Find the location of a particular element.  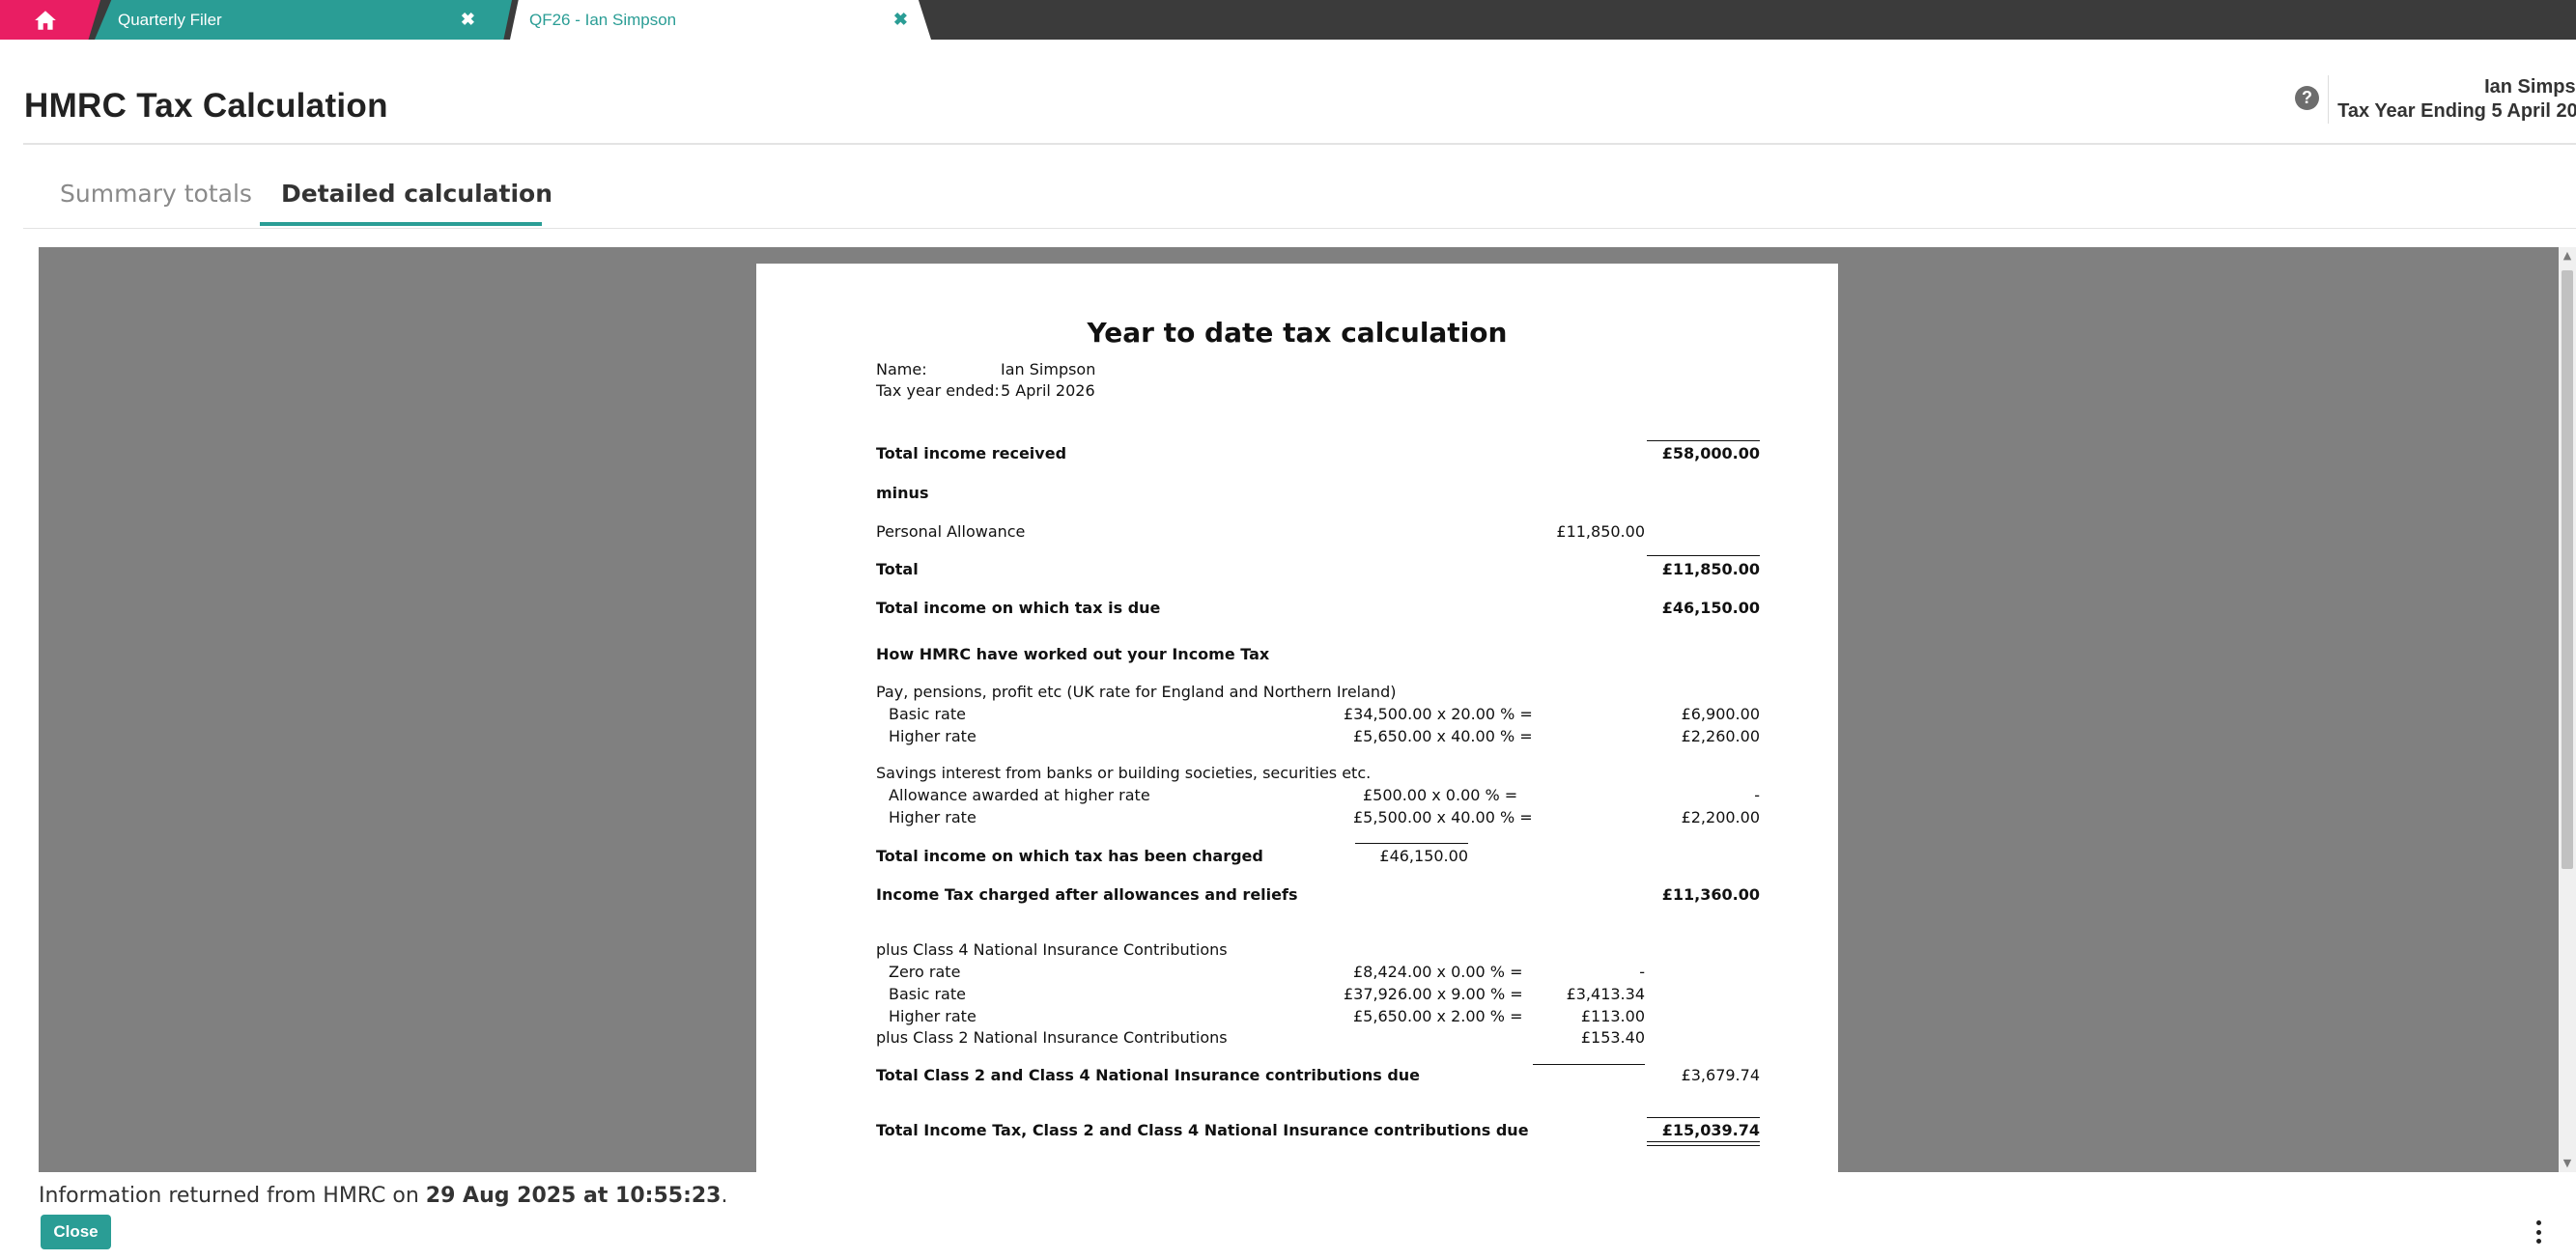

ni-total-value: £3,679.74 is located at coordinates (1720, 1075).